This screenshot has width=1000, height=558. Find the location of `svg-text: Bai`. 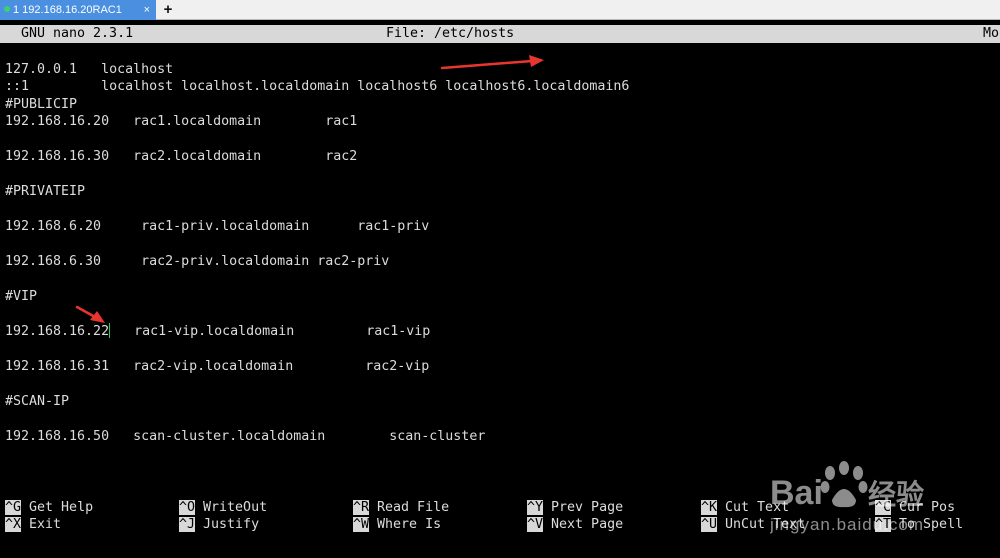

svg-text: Bai is located at coordinates (796, 493).